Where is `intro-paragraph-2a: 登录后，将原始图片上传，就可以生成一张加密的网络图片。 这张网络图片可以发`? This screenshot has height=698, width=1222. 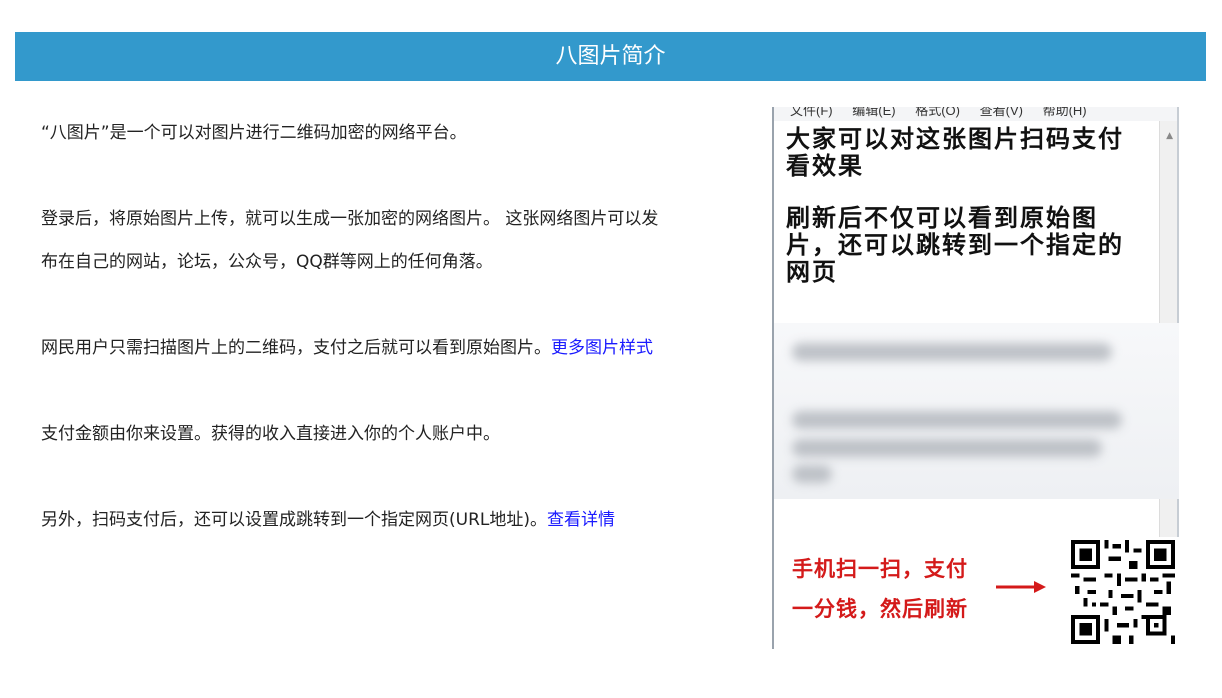 intro-paragraph-2a: 登录后，将原始图片上传，就可以生成一张加密的网络图片。 这张网络图片可以发 is located at coordinates (350, 219).